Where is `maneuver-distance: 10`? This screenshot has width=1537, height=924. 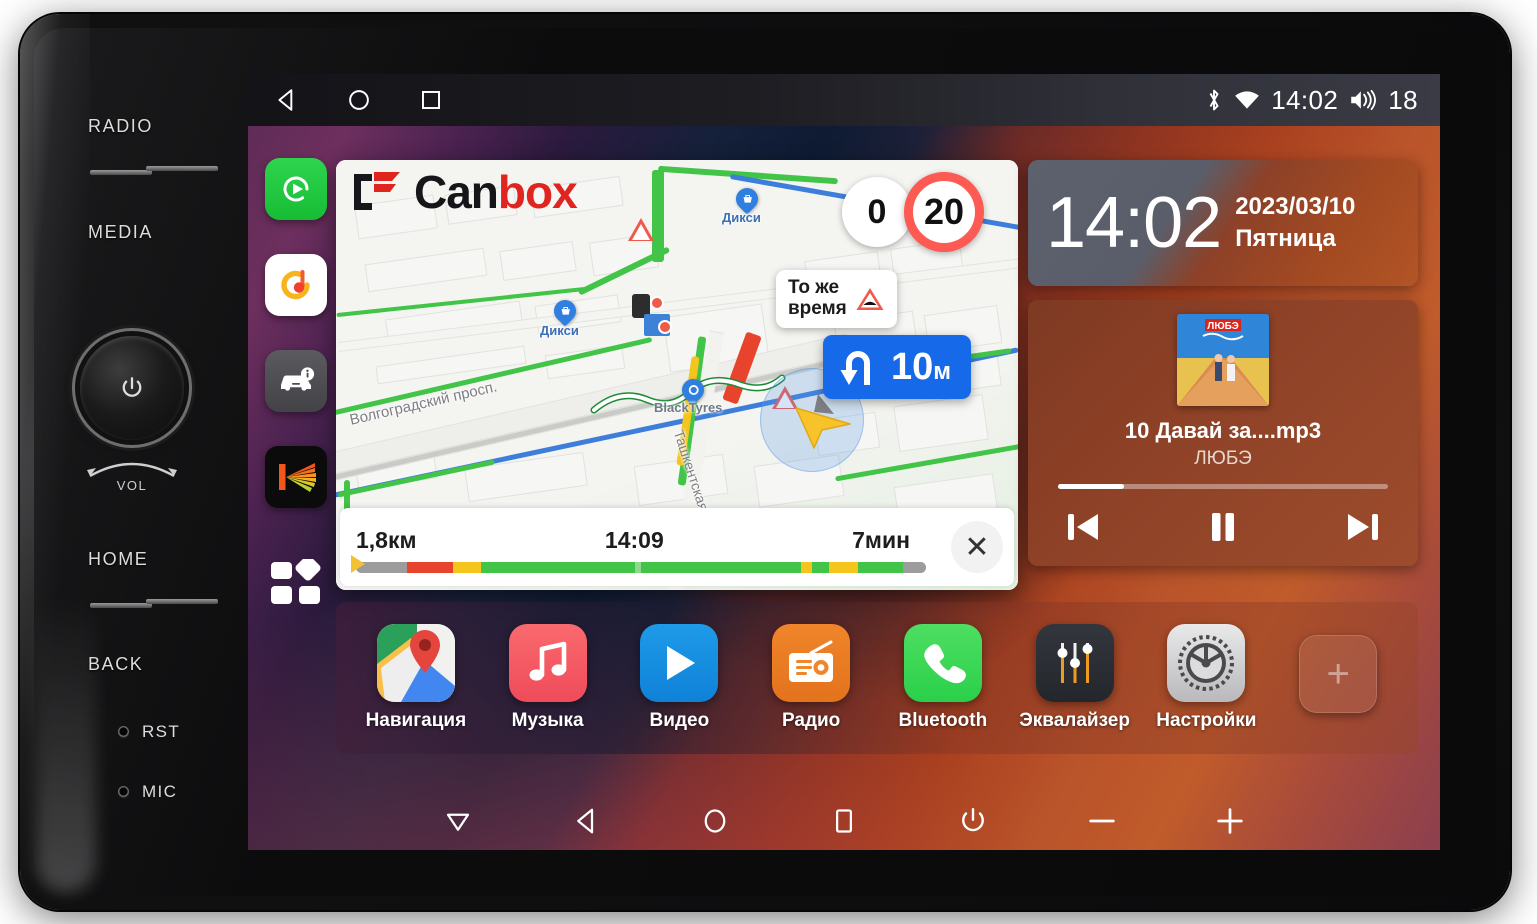 maneuver-distance: 10 is located at coordinates (912, 366).